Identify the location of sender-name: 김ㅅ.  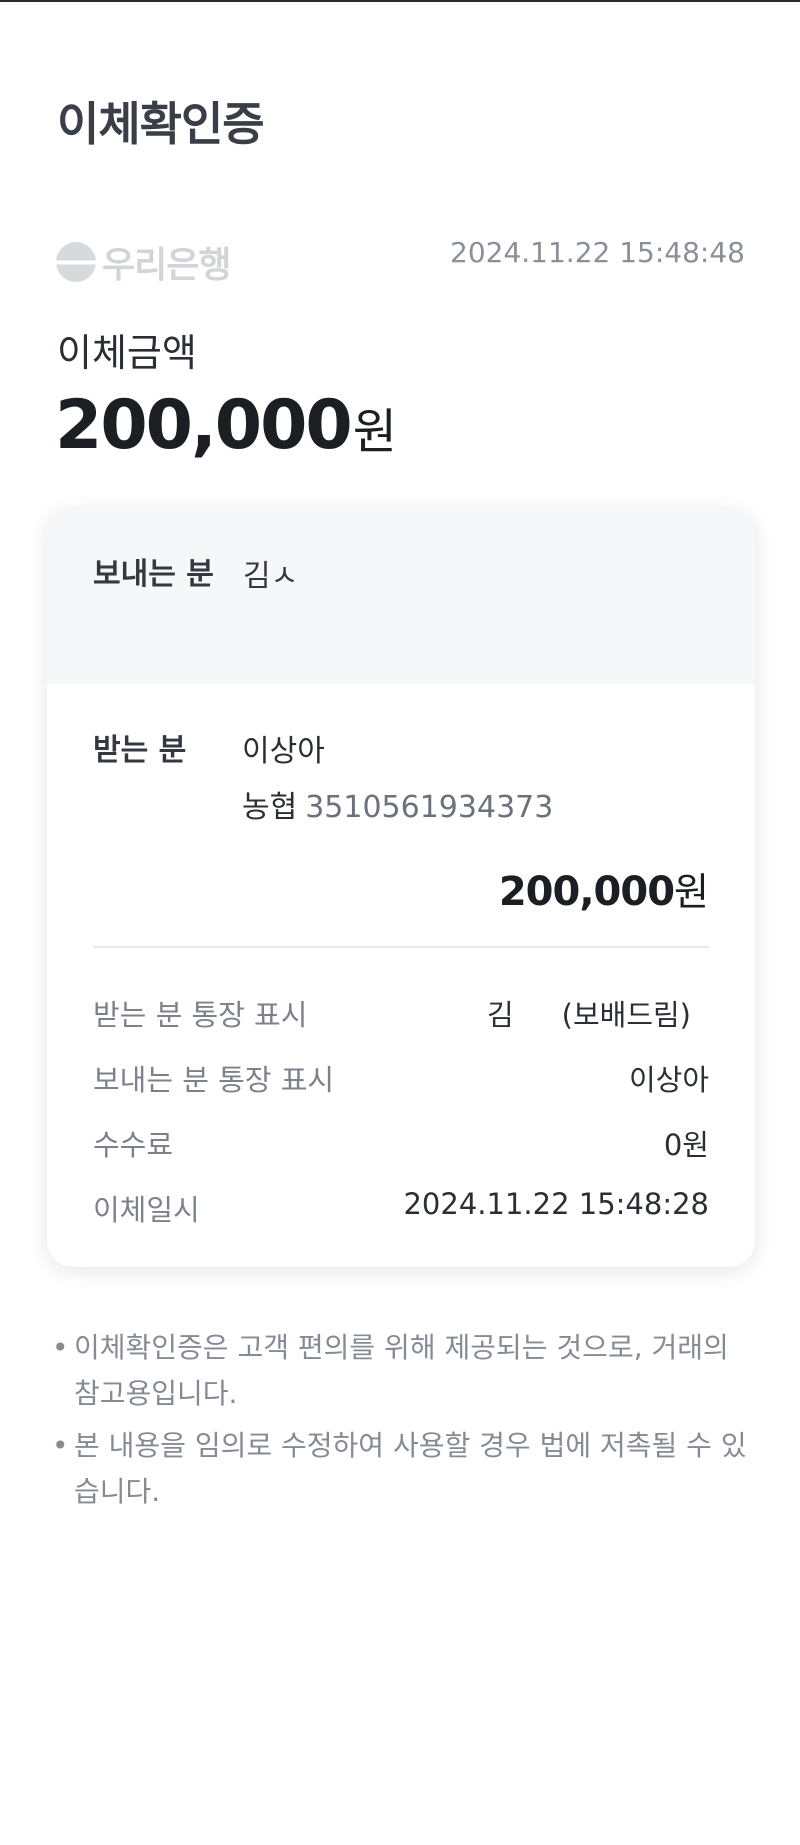
(271, 576).